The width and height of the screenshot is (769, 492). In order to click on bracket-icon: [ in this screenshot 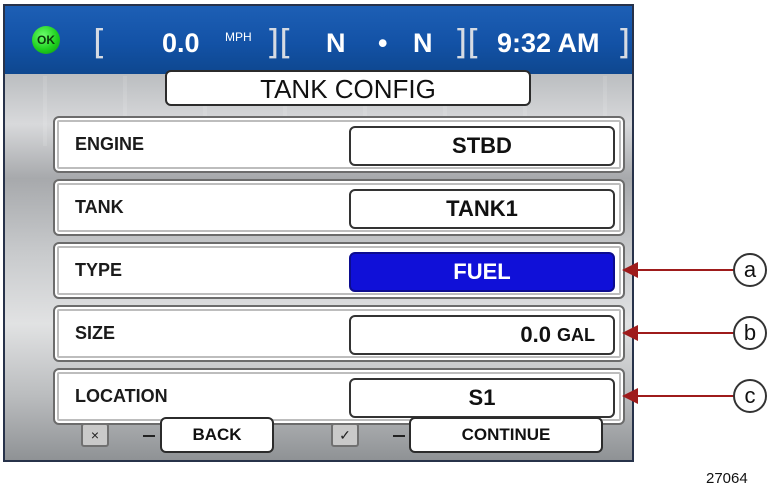, I will do `click(100, 43)`.